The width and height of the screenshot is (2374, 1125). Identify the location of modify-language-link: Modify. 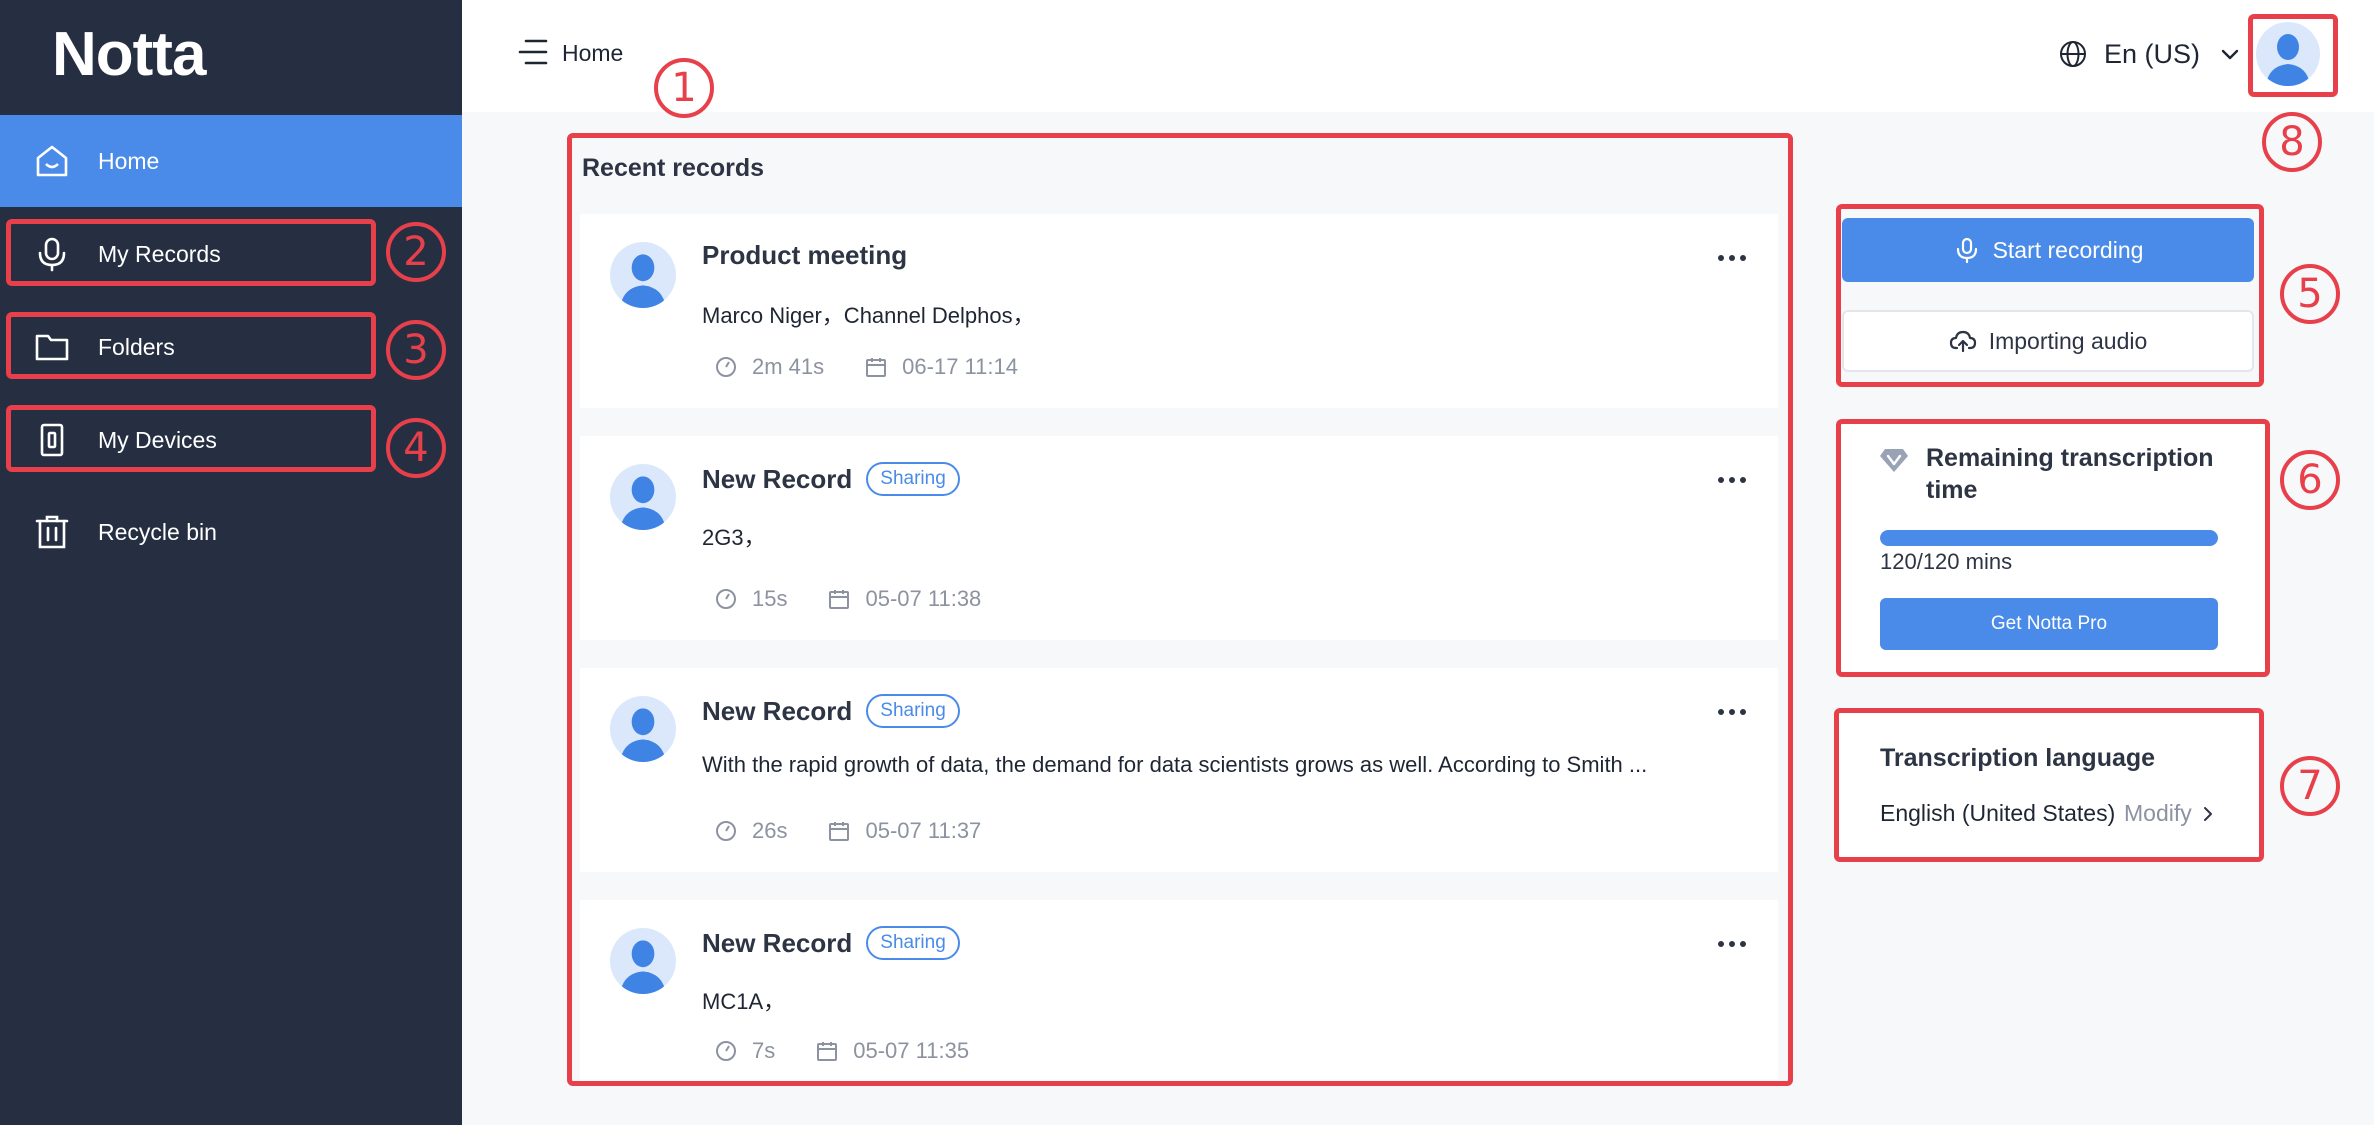
(2170, 813).